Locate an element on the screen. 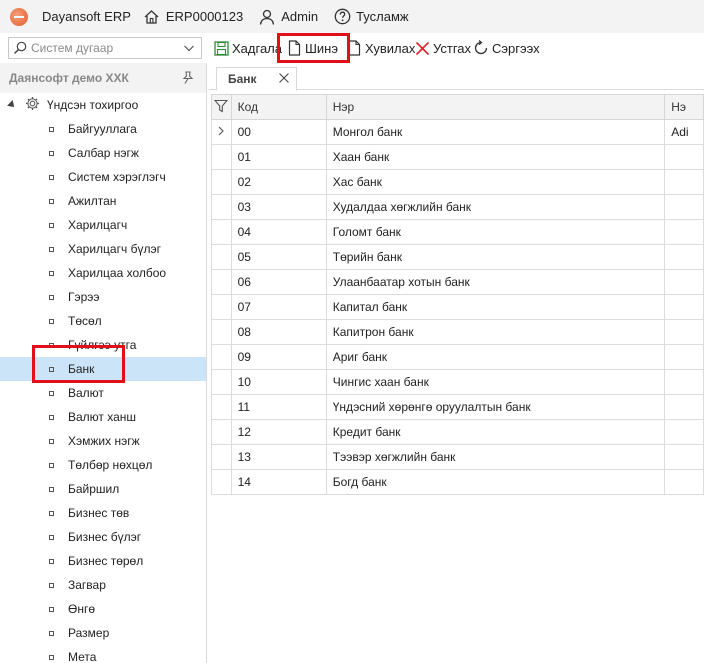  table-row: 14 Богд банк is located at coordinates (457, 482).